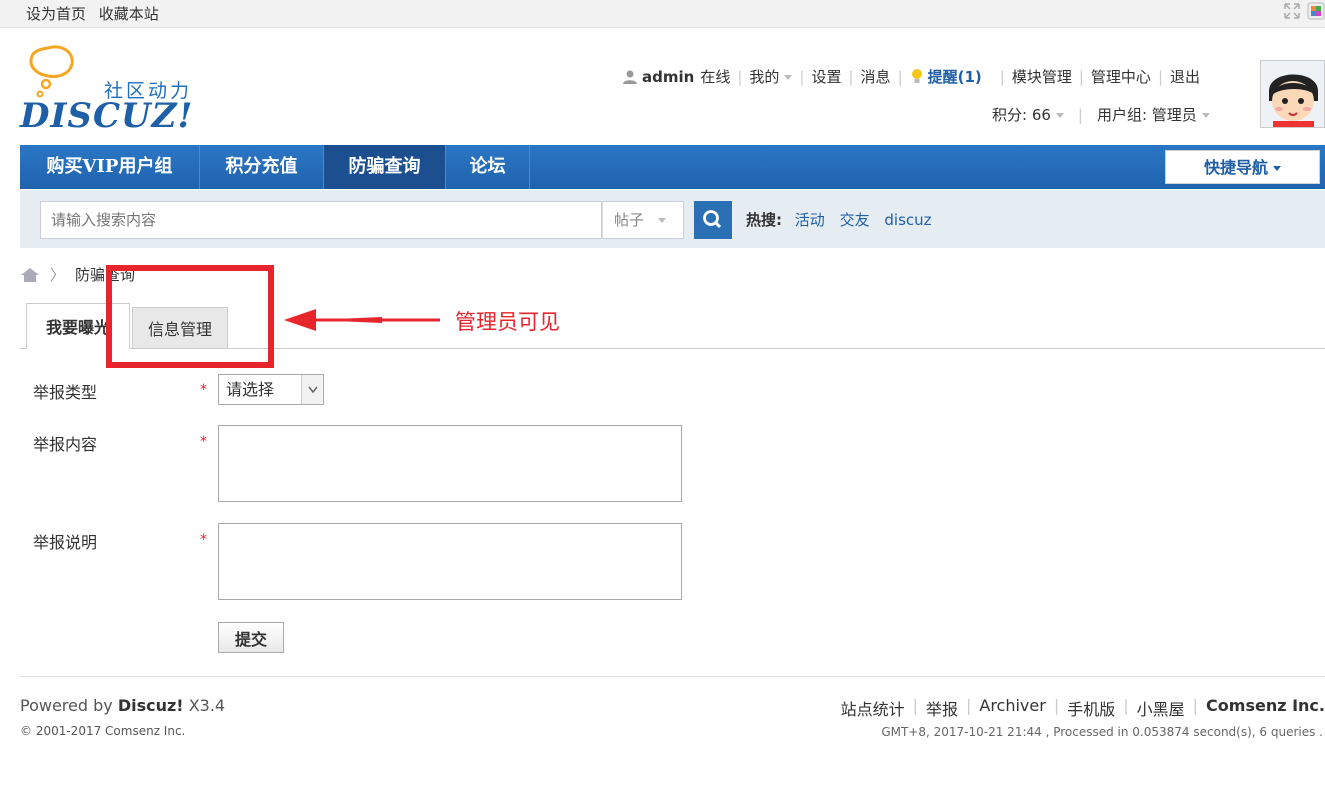 The image size is (1325, 793). What do you see at coordinates (1292, 94) in the screenshot?
I see `avatar` at bounding box center [1292, 94].